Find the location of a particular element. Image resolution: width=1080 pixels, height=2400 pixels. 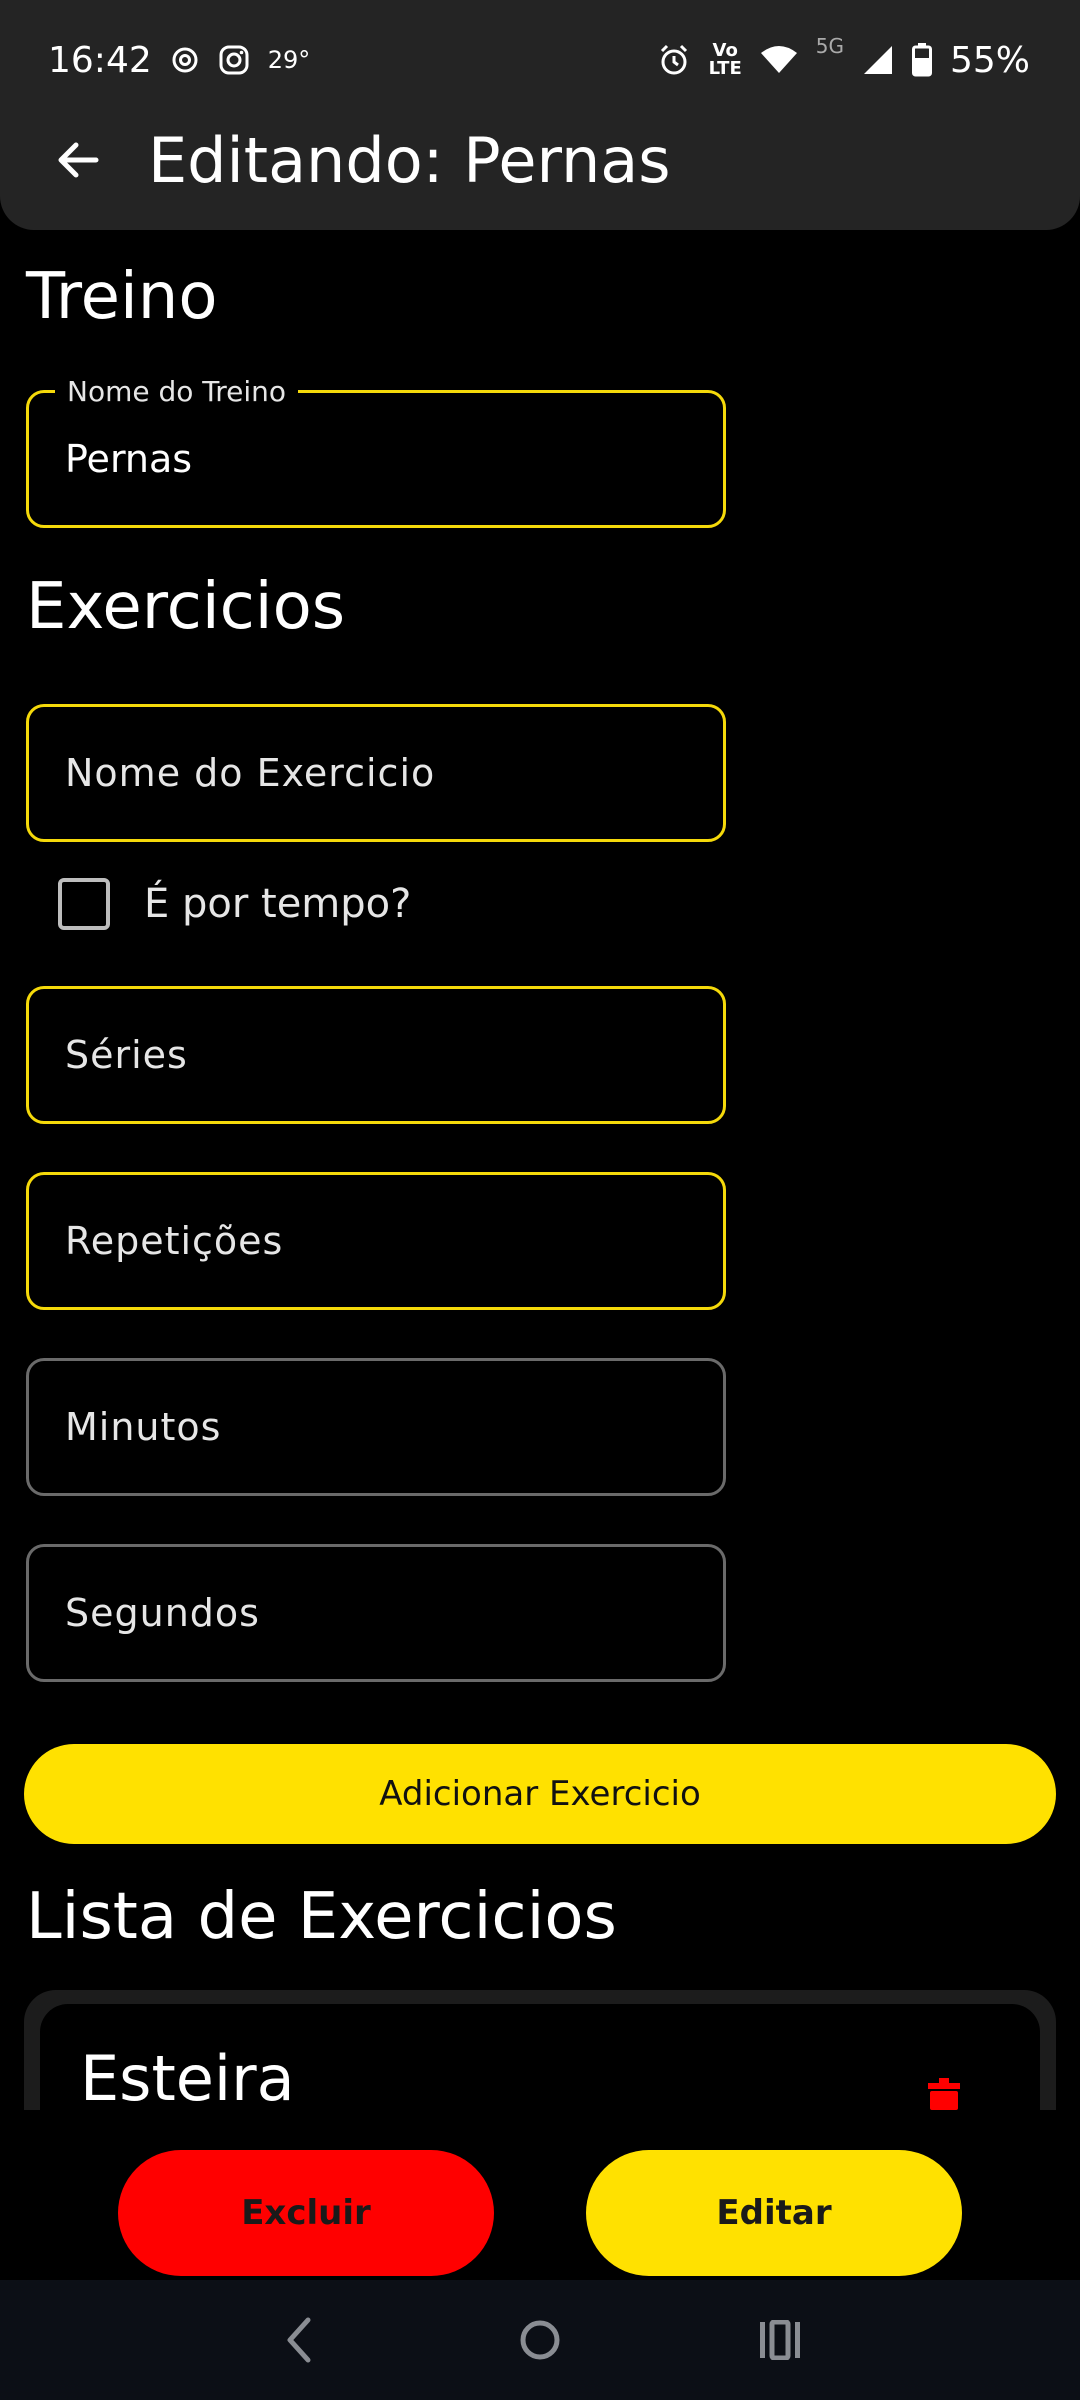

seconds-placeholder: Segundos is located at coordinates (162, 1613).